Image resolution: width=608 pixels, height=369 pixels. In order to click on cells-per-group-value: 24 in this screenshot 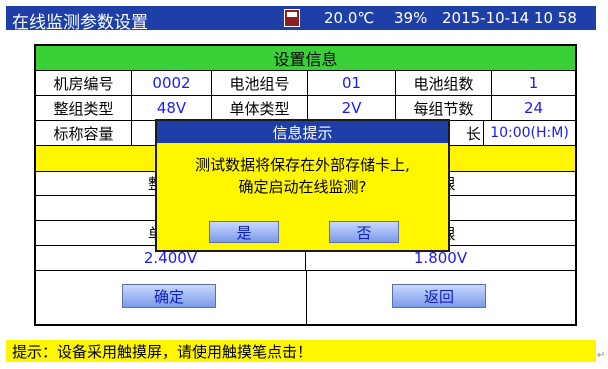, I will do `click(533, 108)`.